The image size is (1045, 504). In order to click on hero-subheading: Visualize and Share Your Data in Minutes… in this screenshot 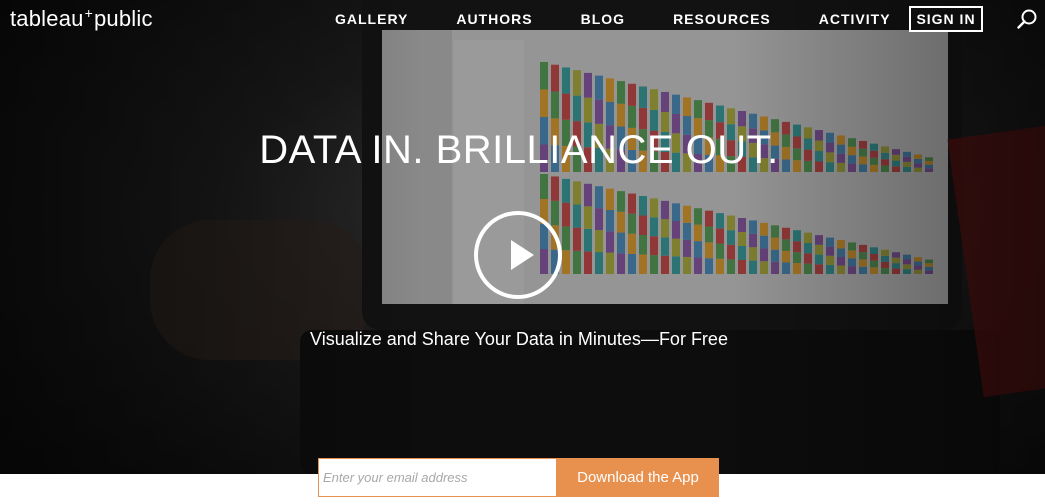, I will do `click(519, 339)`.